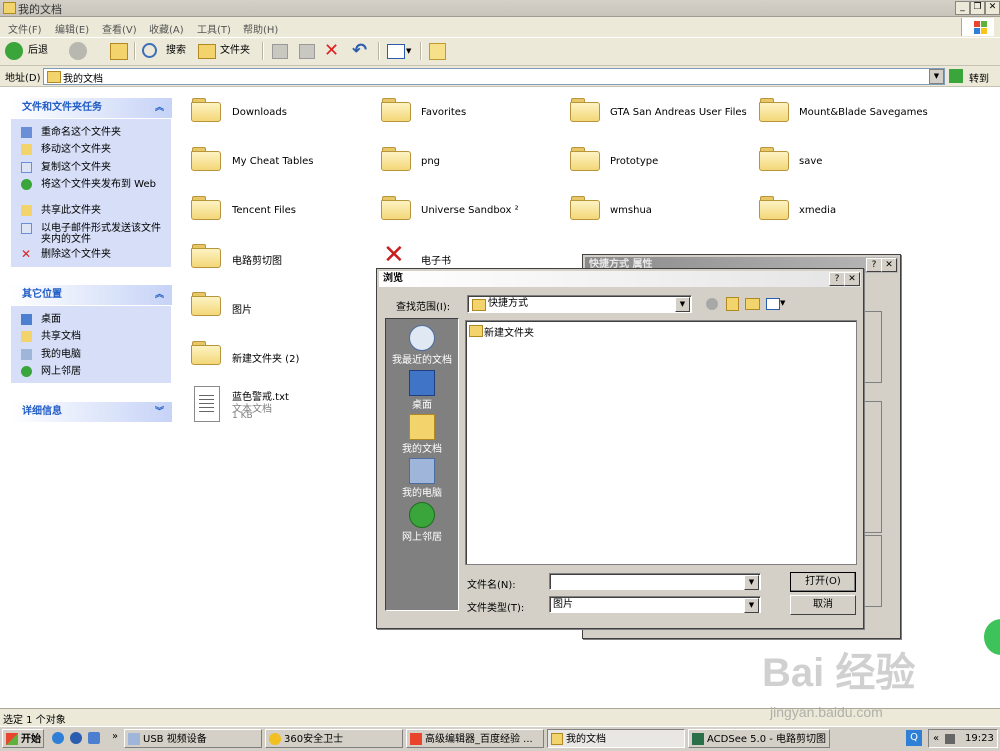  What do you see at coordinates (678, 112) in the screenshot?
I see `folder-label: GTA San Andreas User Files` at bounding box center [678, 112].